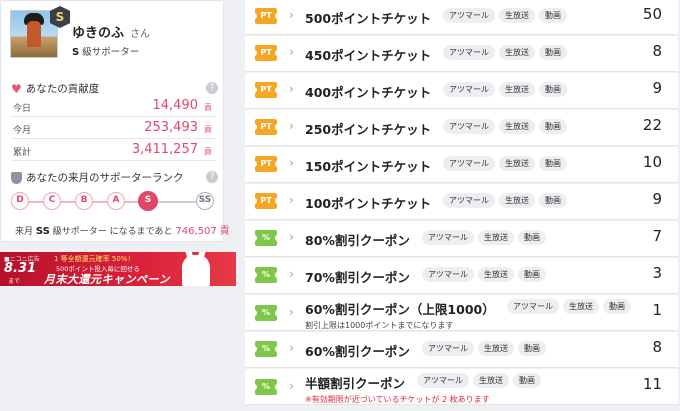  What do you see at coordinates (22, 153) in the screenshot?
I see `stat-label: 累計` at bounding box center [22, 153].